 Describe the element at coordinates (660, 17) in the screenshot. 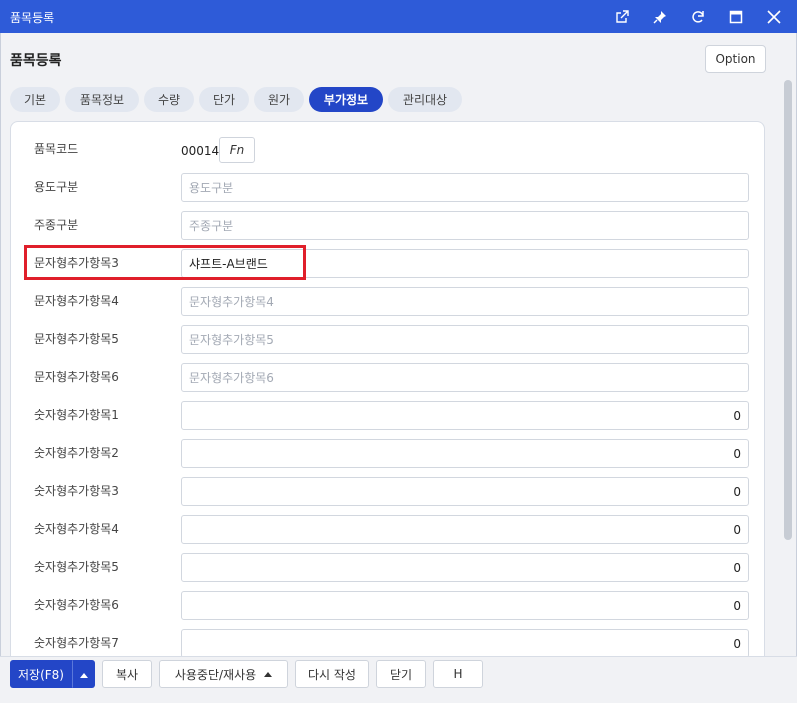

I see `pin-icon` at that location.